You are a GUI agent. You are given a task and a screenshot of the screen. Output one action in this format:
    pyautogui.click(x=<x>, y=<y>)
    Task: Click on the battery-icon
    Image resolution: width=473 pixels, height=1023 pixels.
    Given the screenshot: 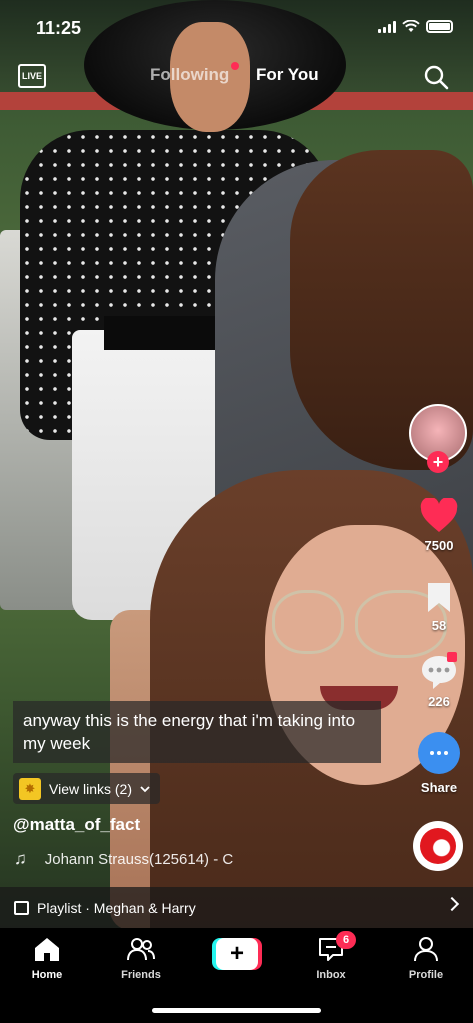 What is the action you would take?
    pyautogui.click(x=439, y=26)
    